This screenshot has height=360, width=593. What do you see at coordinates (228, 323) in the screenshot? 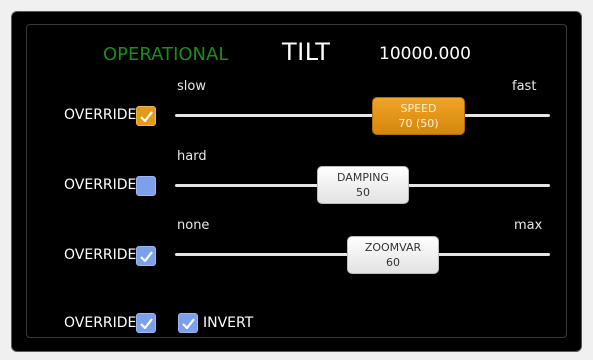
I see `invert-label: INVERT` at bounding box center [228, 323].